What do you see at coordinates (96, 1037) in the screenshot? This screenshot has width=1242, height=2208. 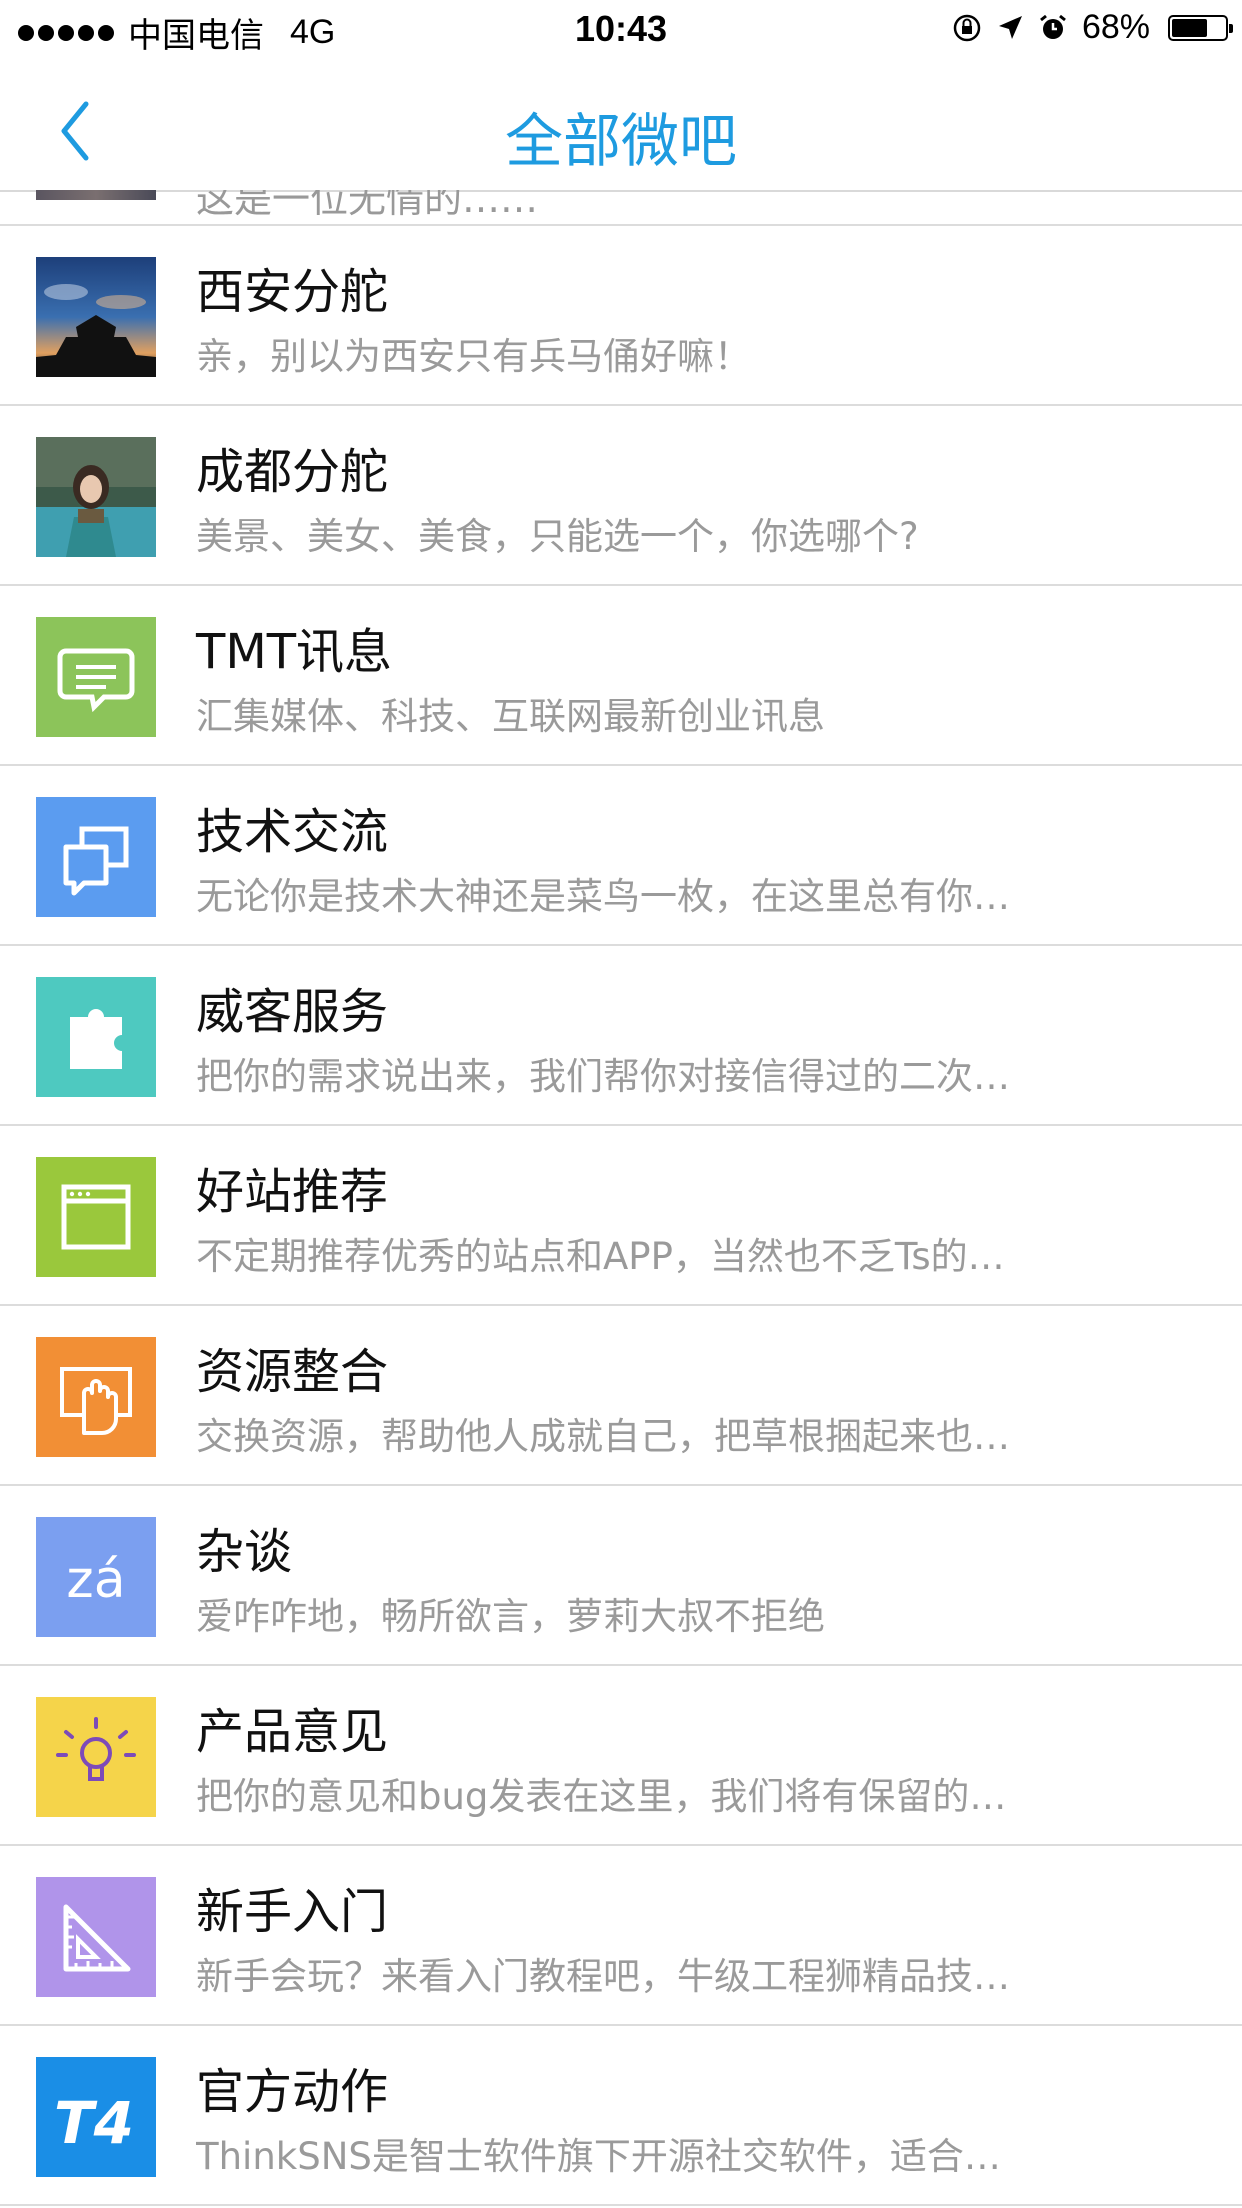 I see `puzzle-icon` at bounding box center [96, 1037].